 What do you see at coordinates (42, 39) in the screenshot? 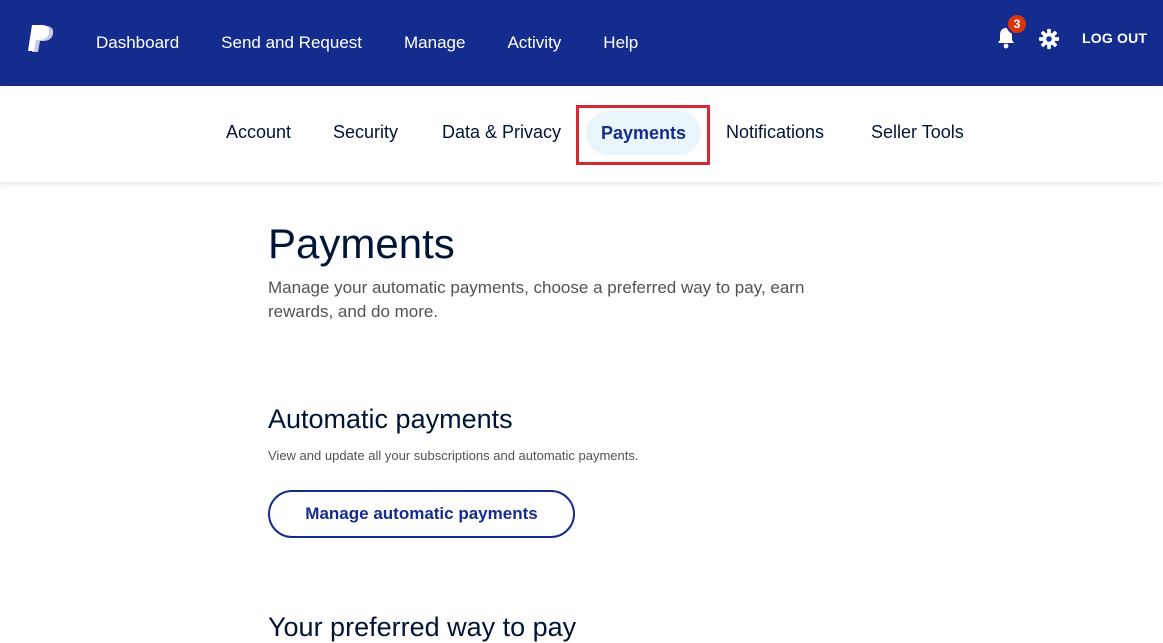
I see `paypal-logo-icon` at bounding box center [42, 39].